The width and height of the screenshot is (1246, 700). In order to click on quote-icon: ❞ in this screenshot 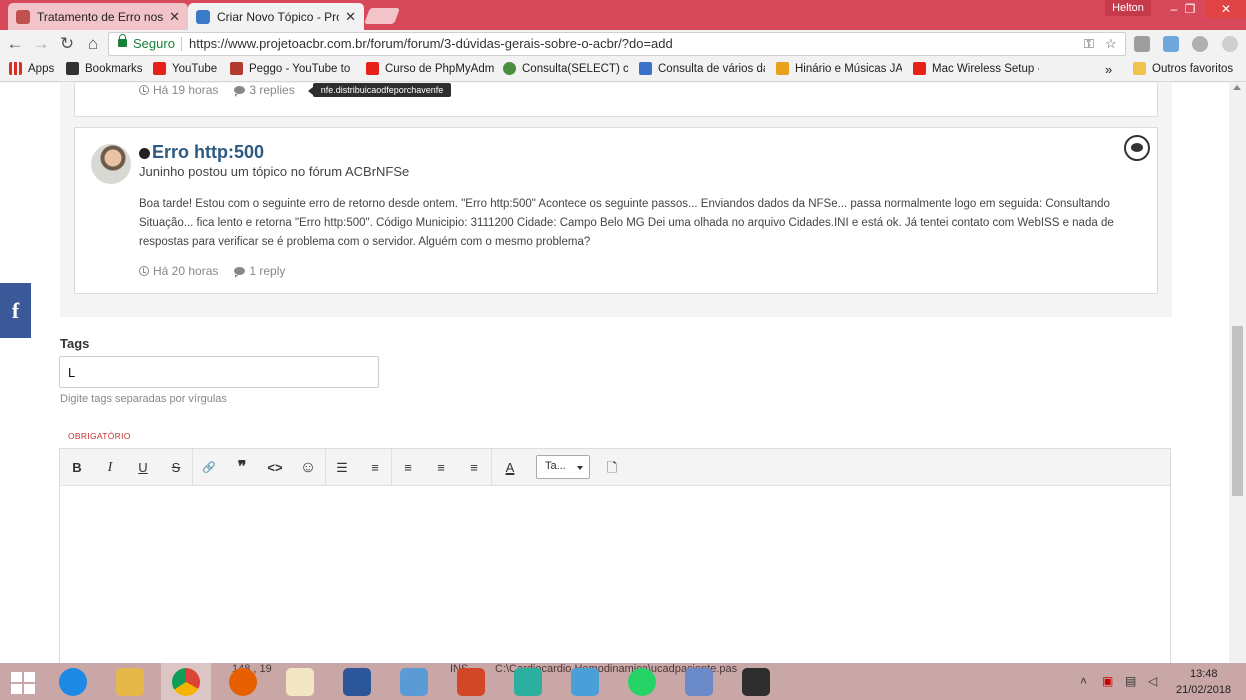, I will do `click(242, 468)`.